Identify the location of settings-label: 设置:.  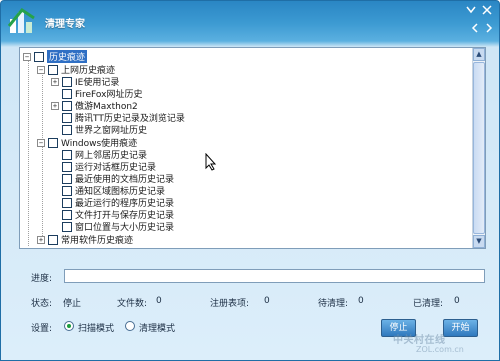
(42, 329).